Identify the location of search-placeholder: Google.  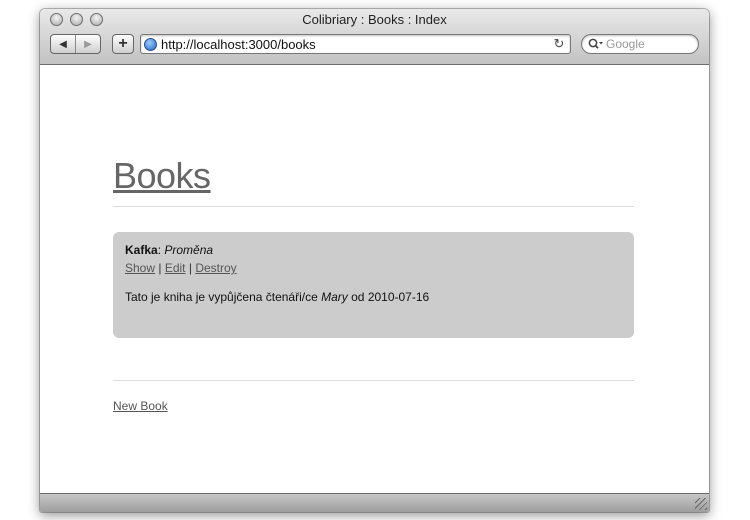
(625, 44).